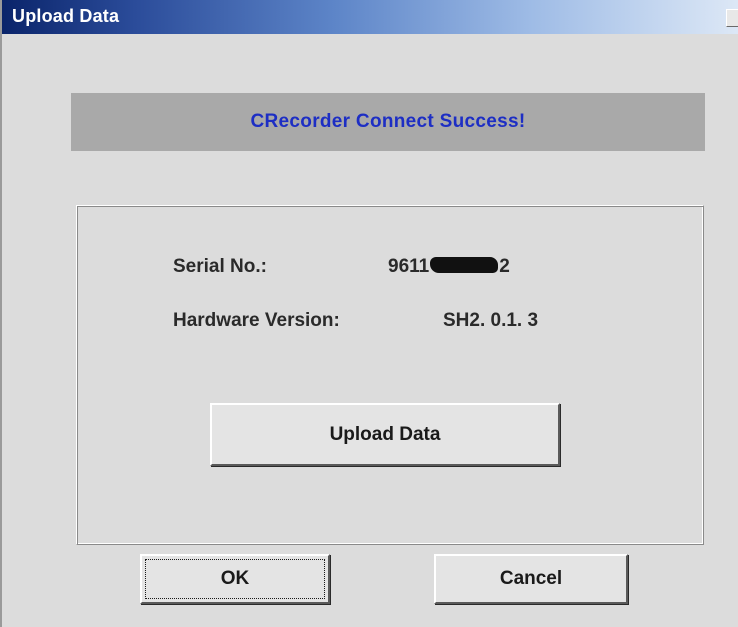 The image size is (738, 627). What do you see at coordinates (732, 18) in the screenshot?
I see `close-icon` at bounding box center [732, 18].